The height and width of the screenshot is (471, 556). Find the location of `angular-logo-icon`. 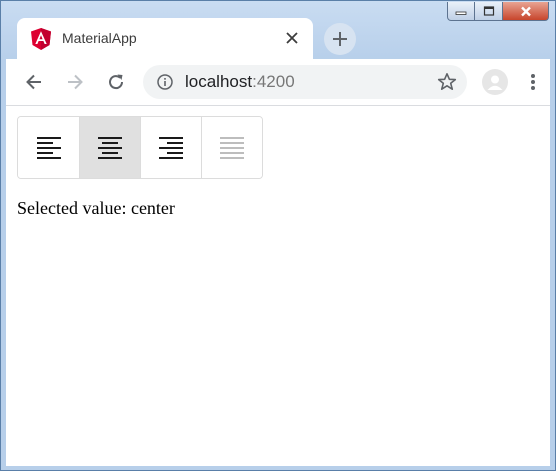

angular-logo-icon is located at coordinates (41, 39).